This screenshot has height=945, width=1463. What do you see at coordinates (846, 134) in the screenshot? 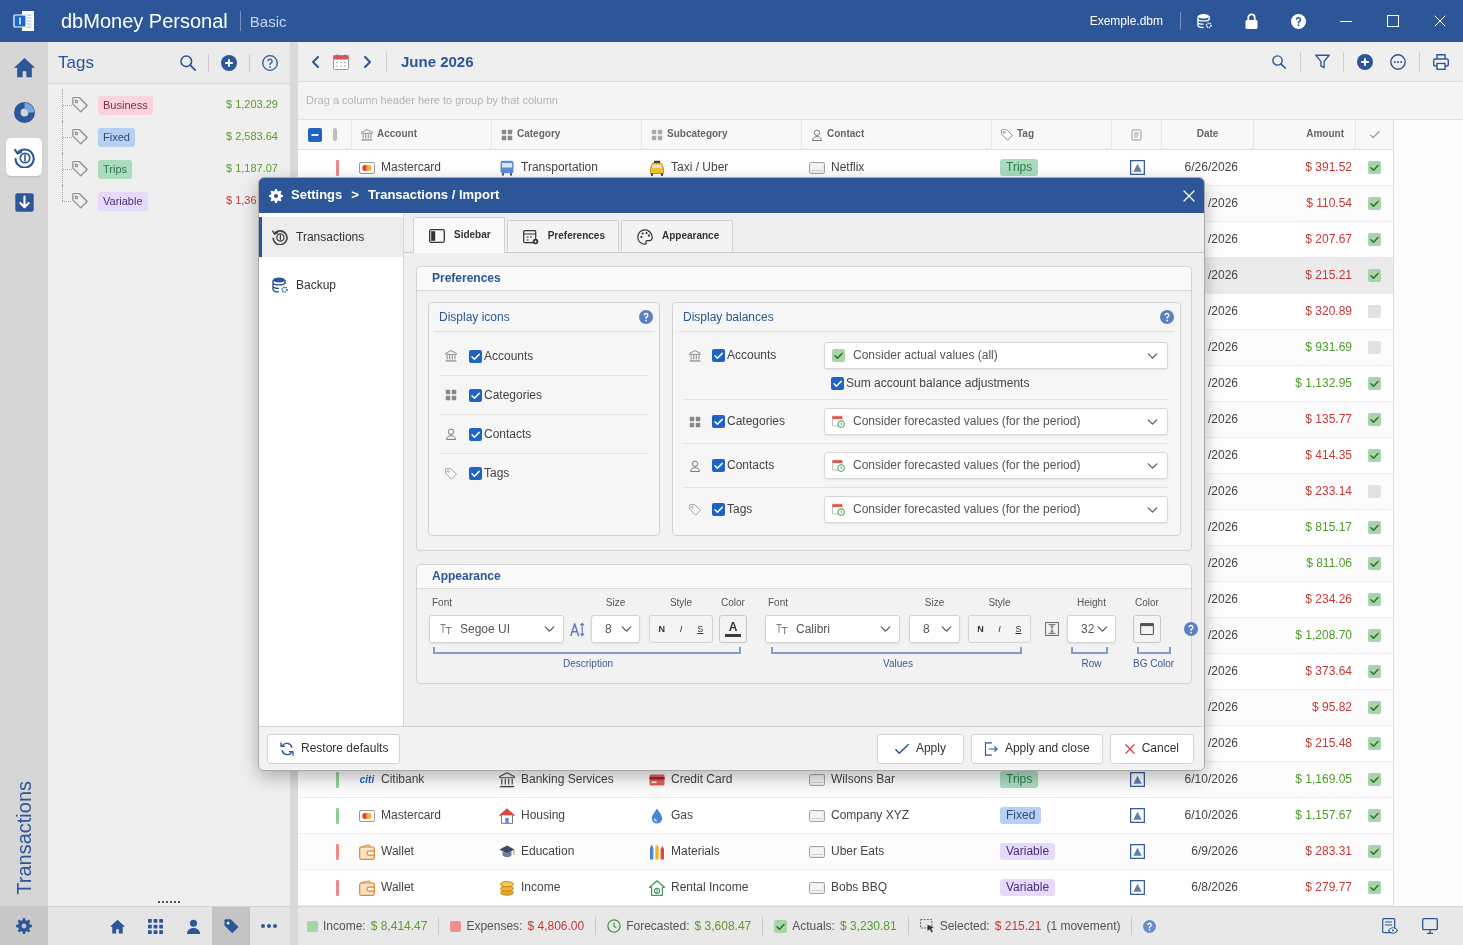
I see `column-header: Contact` at bounding box center [846, 134].